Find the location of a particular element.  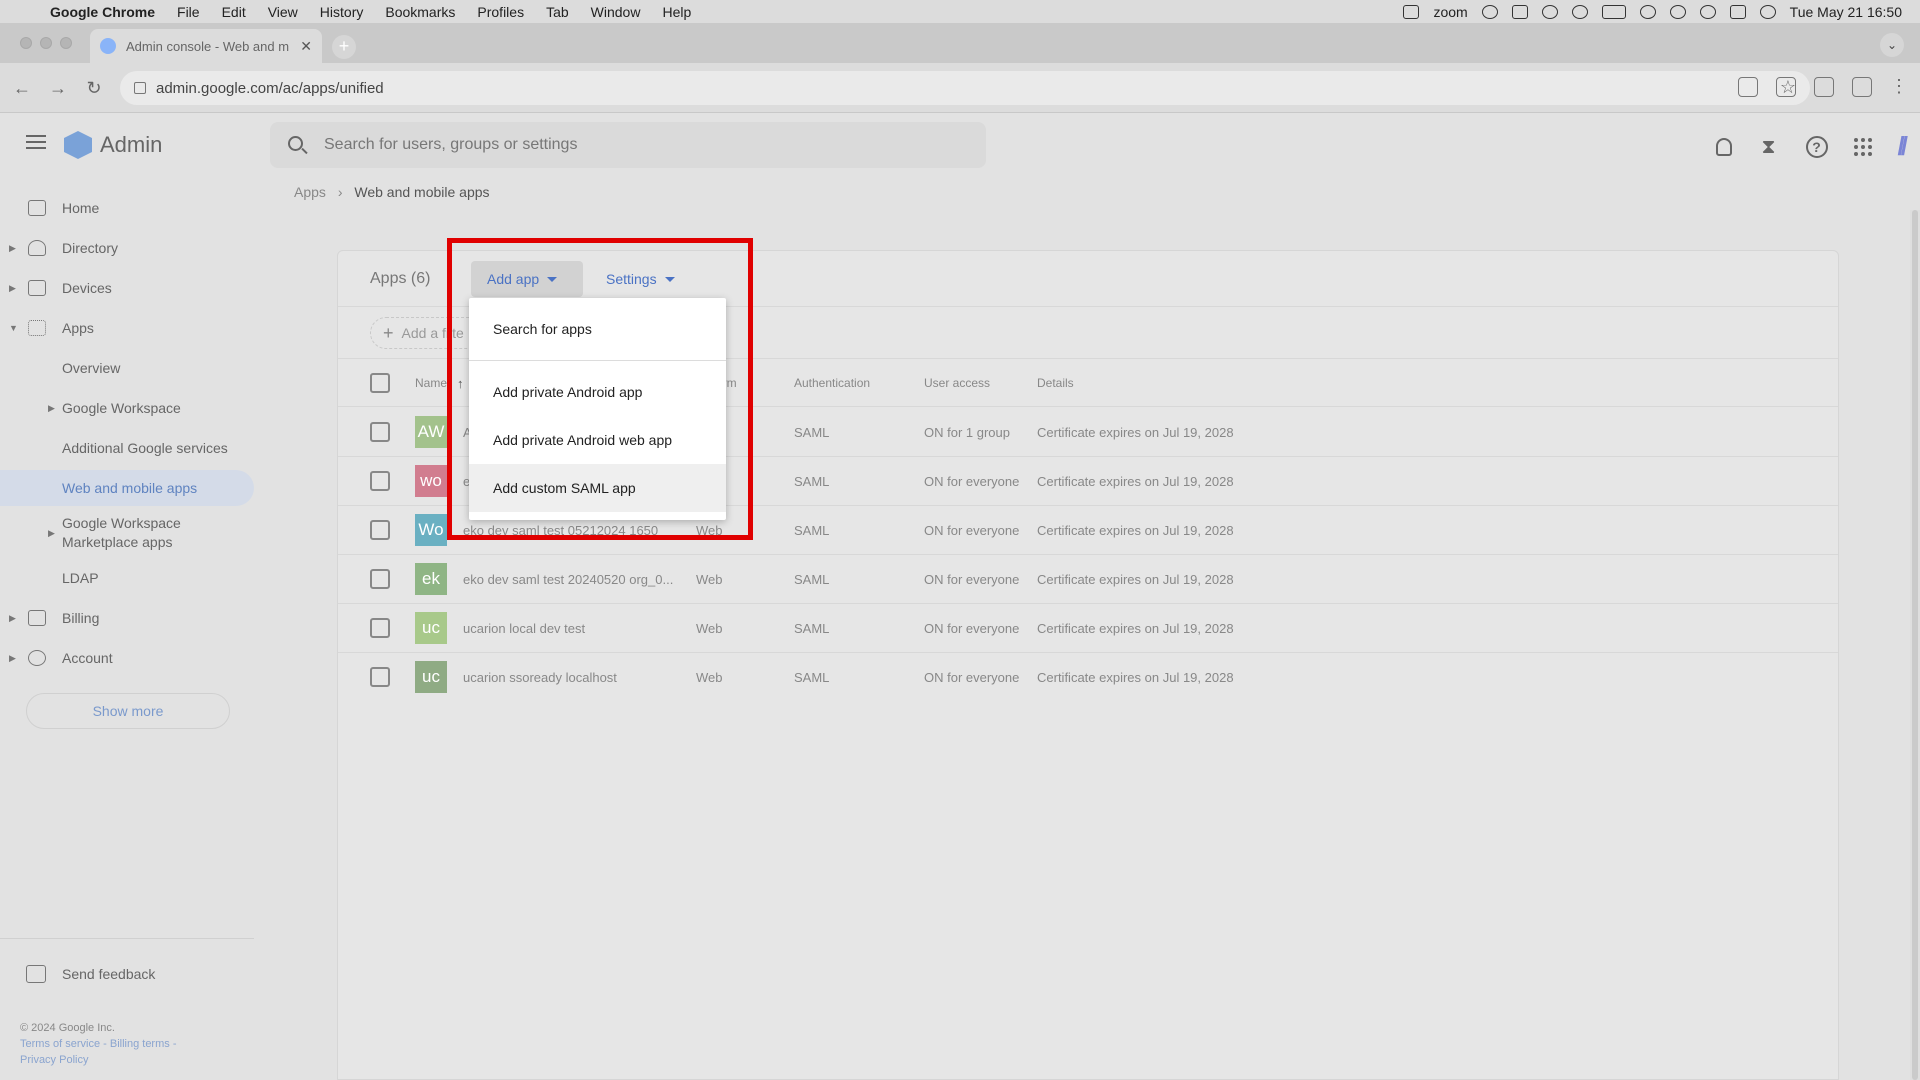

zoom-window-button is located at coordinates (66, 43).